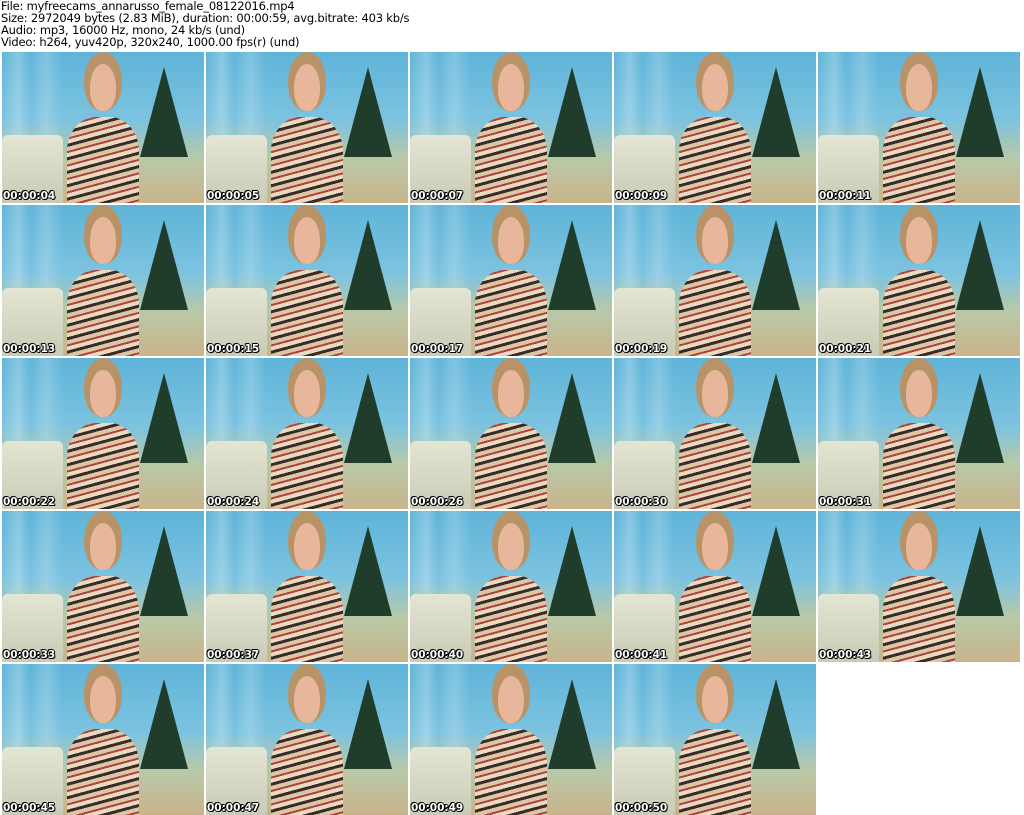 The width and height of the screenshot is (1024, 815). I want to click on frame-timestamp: 00:00:47, so click(233, 808).